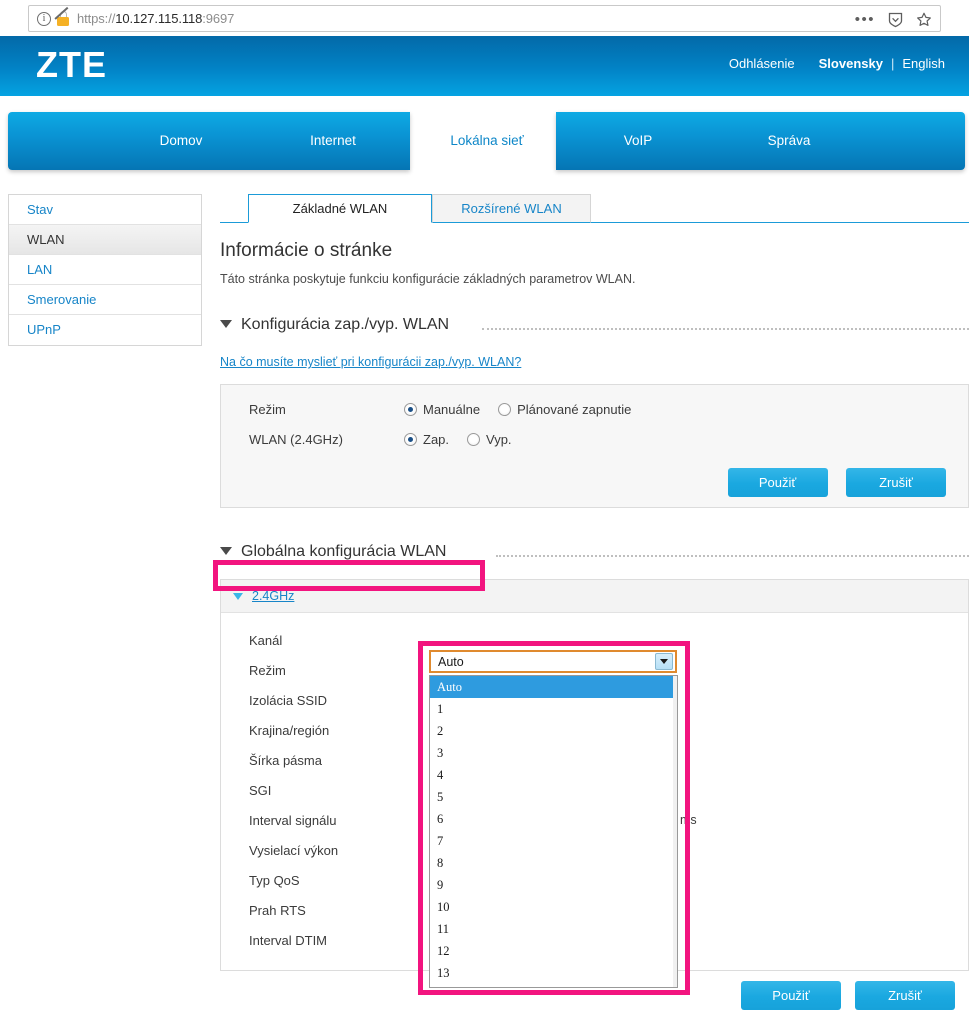 Image resolution: width=969 pixels, height=1035 pixels. I want to click on language-slovensky: Slovensky, so click(851, 63).